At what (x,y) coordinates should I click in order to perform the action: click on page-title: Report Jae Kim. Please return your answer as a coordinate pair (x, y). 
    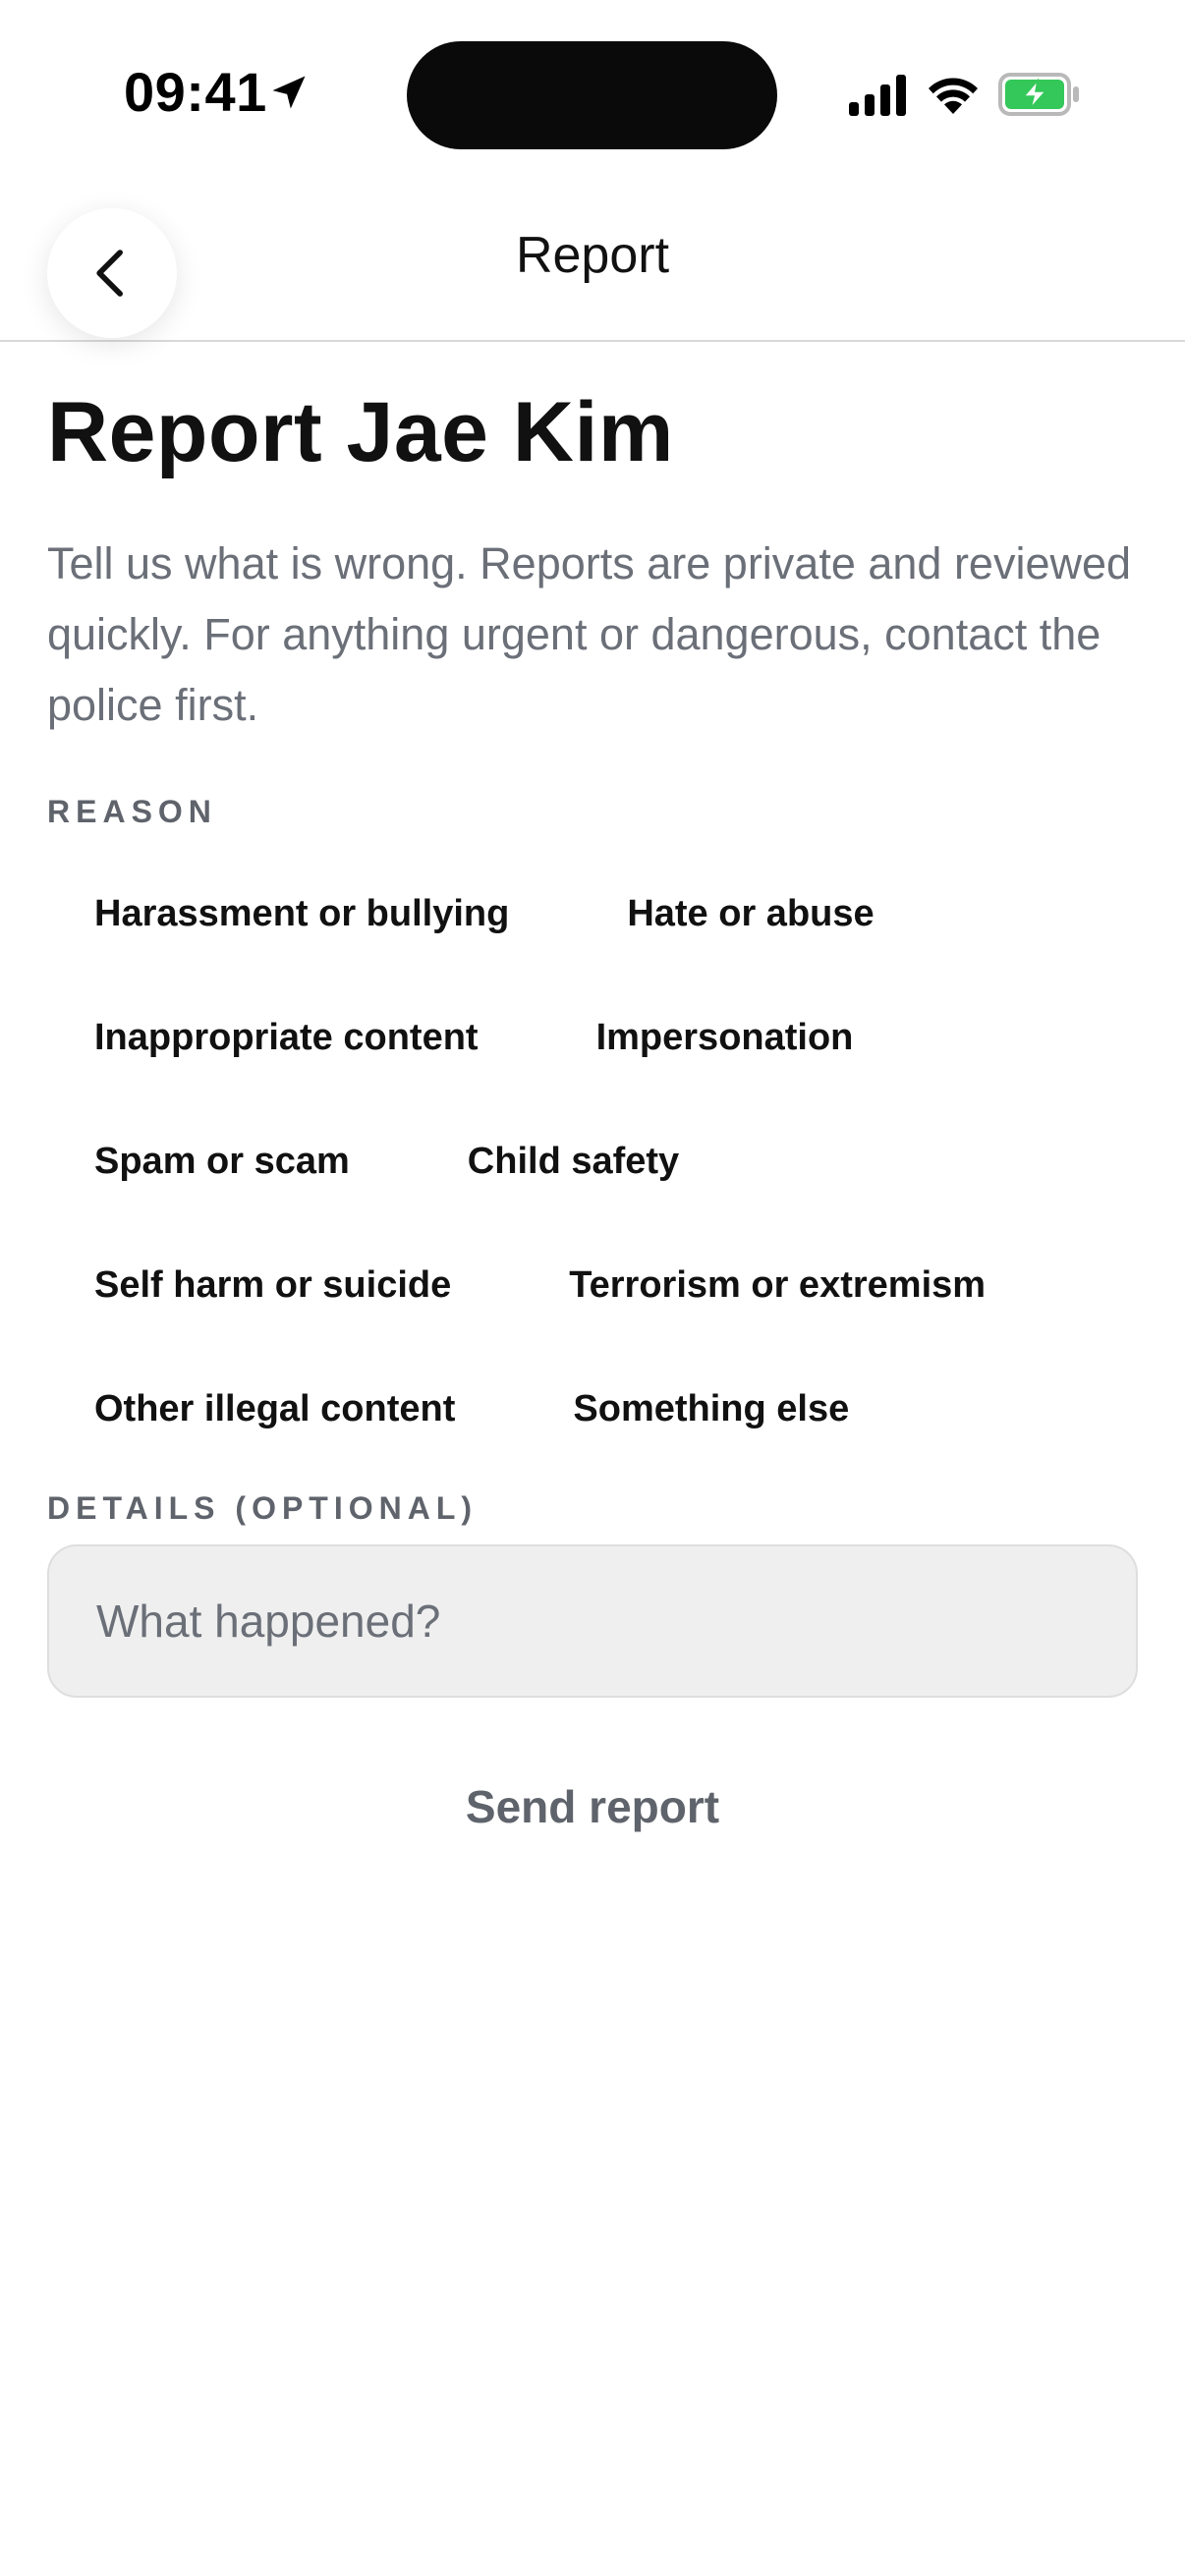
    Looking at the image, I should click on (361, 432).